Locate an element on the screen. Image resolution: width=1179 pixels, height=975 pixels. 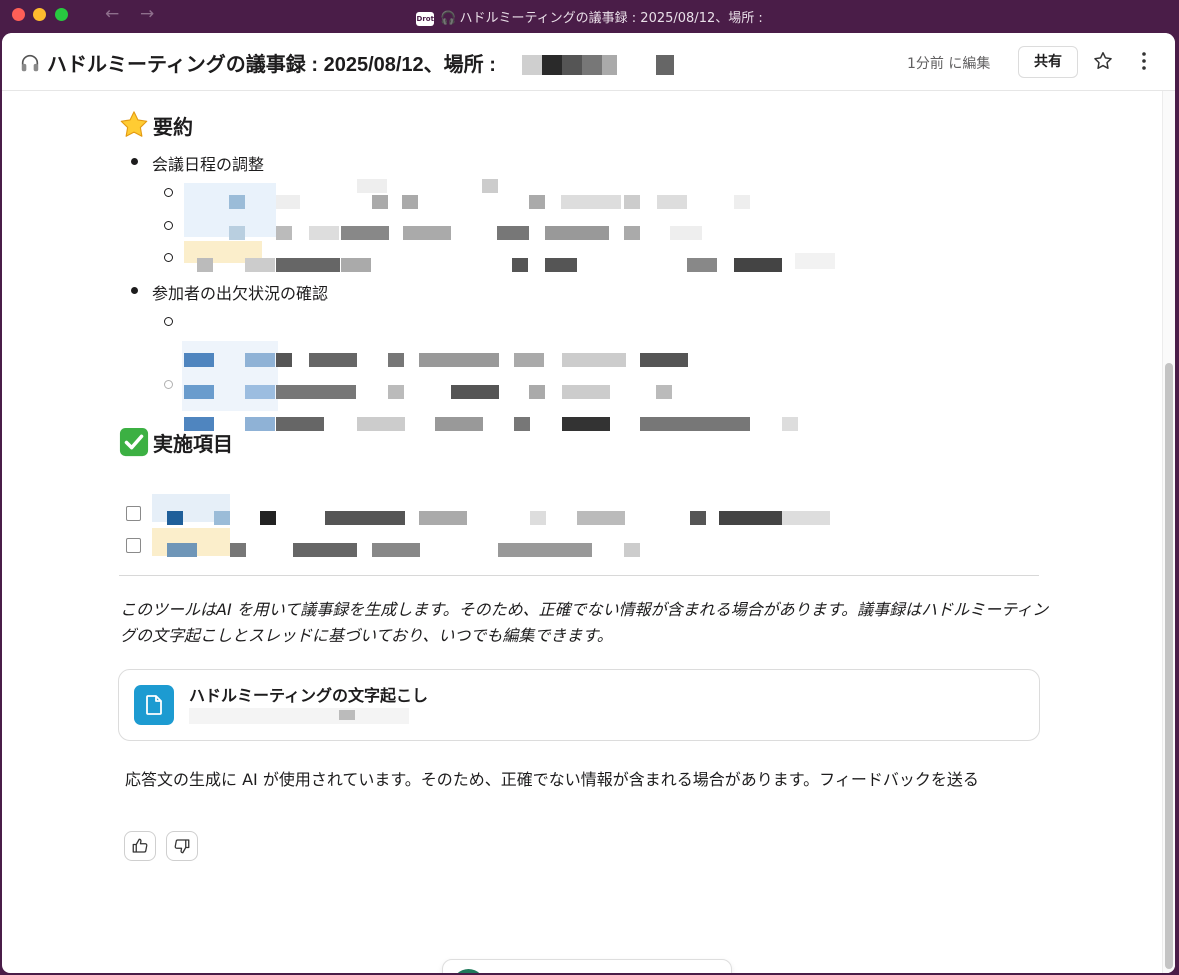
window-title-text: ハドルミーティングの議事録 : 2025/08/12、場所 : is located at coordinates (611, 18).